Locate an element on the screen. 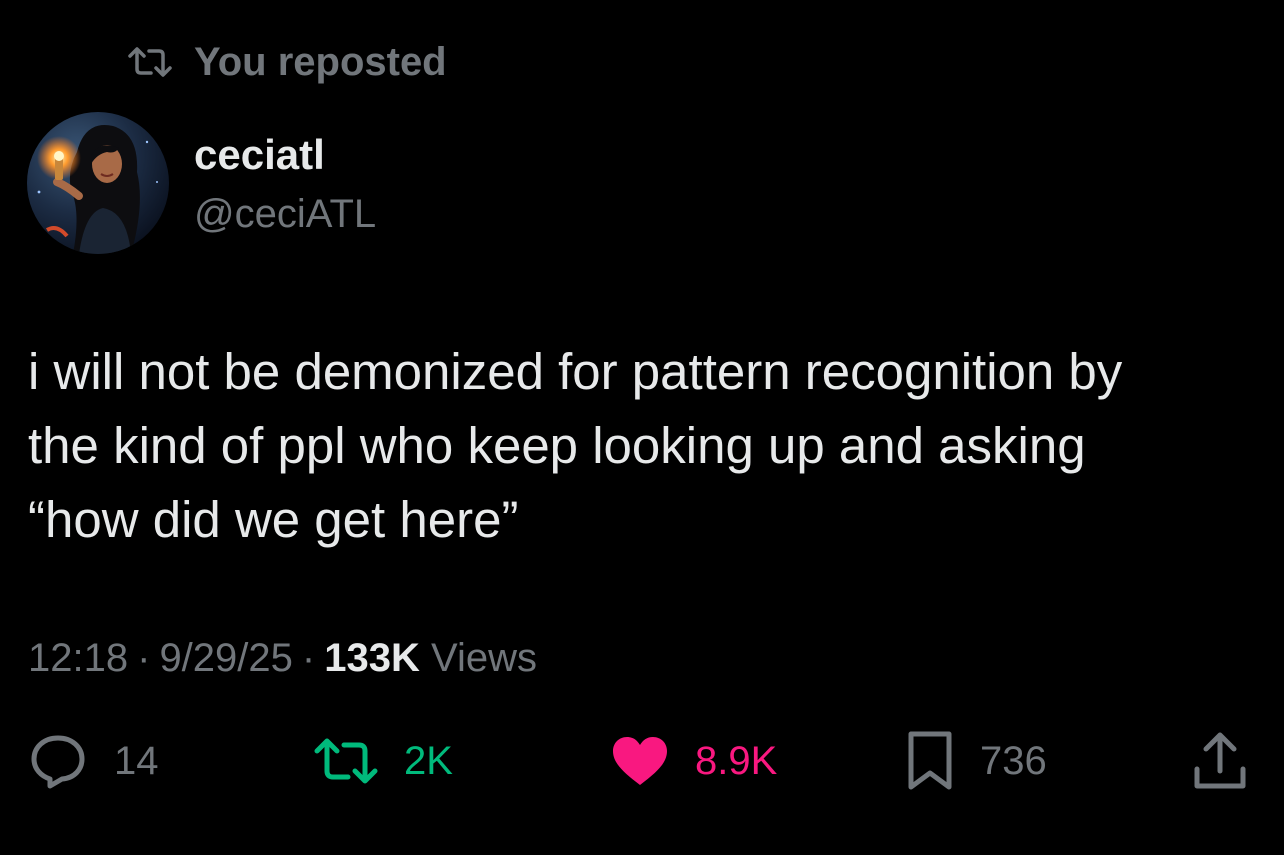 This screenshot has height=855, width=1284. bookmark-button: 736 is located at coordinates (976, 761).